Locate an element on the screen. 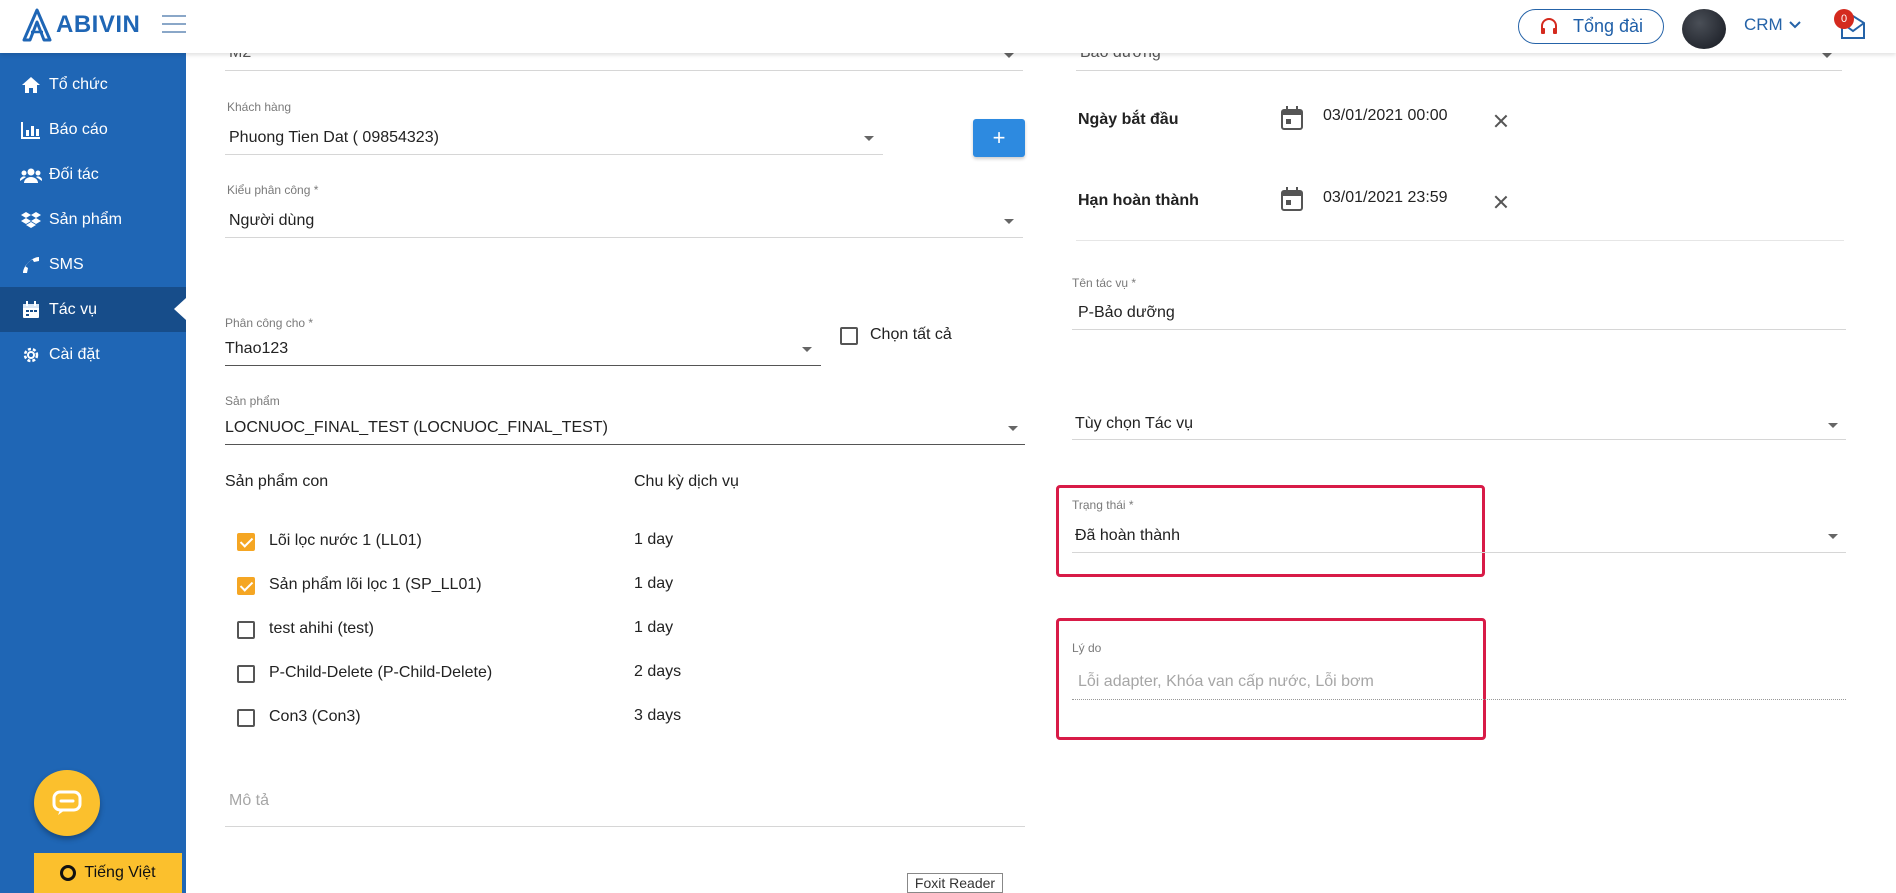  sidebar-item-label: Đối tác is located at coordinates (74, 174).